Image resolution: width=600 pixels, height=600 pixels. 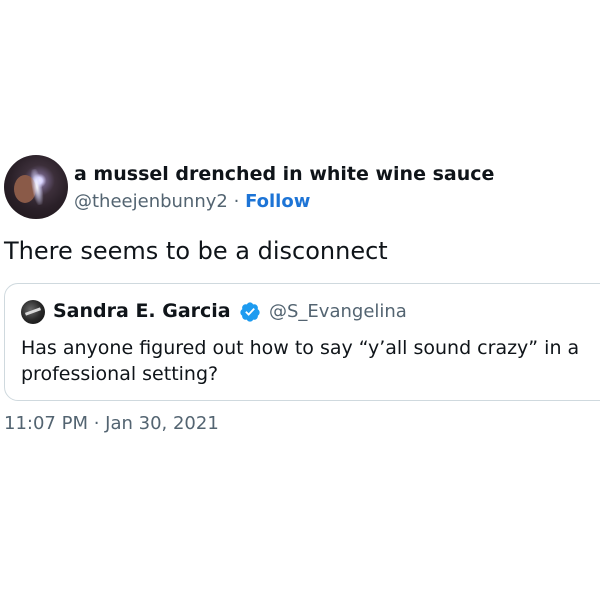 What do you see at coordinates (151, 201) in the screenshot?
I see `author-handle: @theejenbunny2` at bounding box center [151, 201].